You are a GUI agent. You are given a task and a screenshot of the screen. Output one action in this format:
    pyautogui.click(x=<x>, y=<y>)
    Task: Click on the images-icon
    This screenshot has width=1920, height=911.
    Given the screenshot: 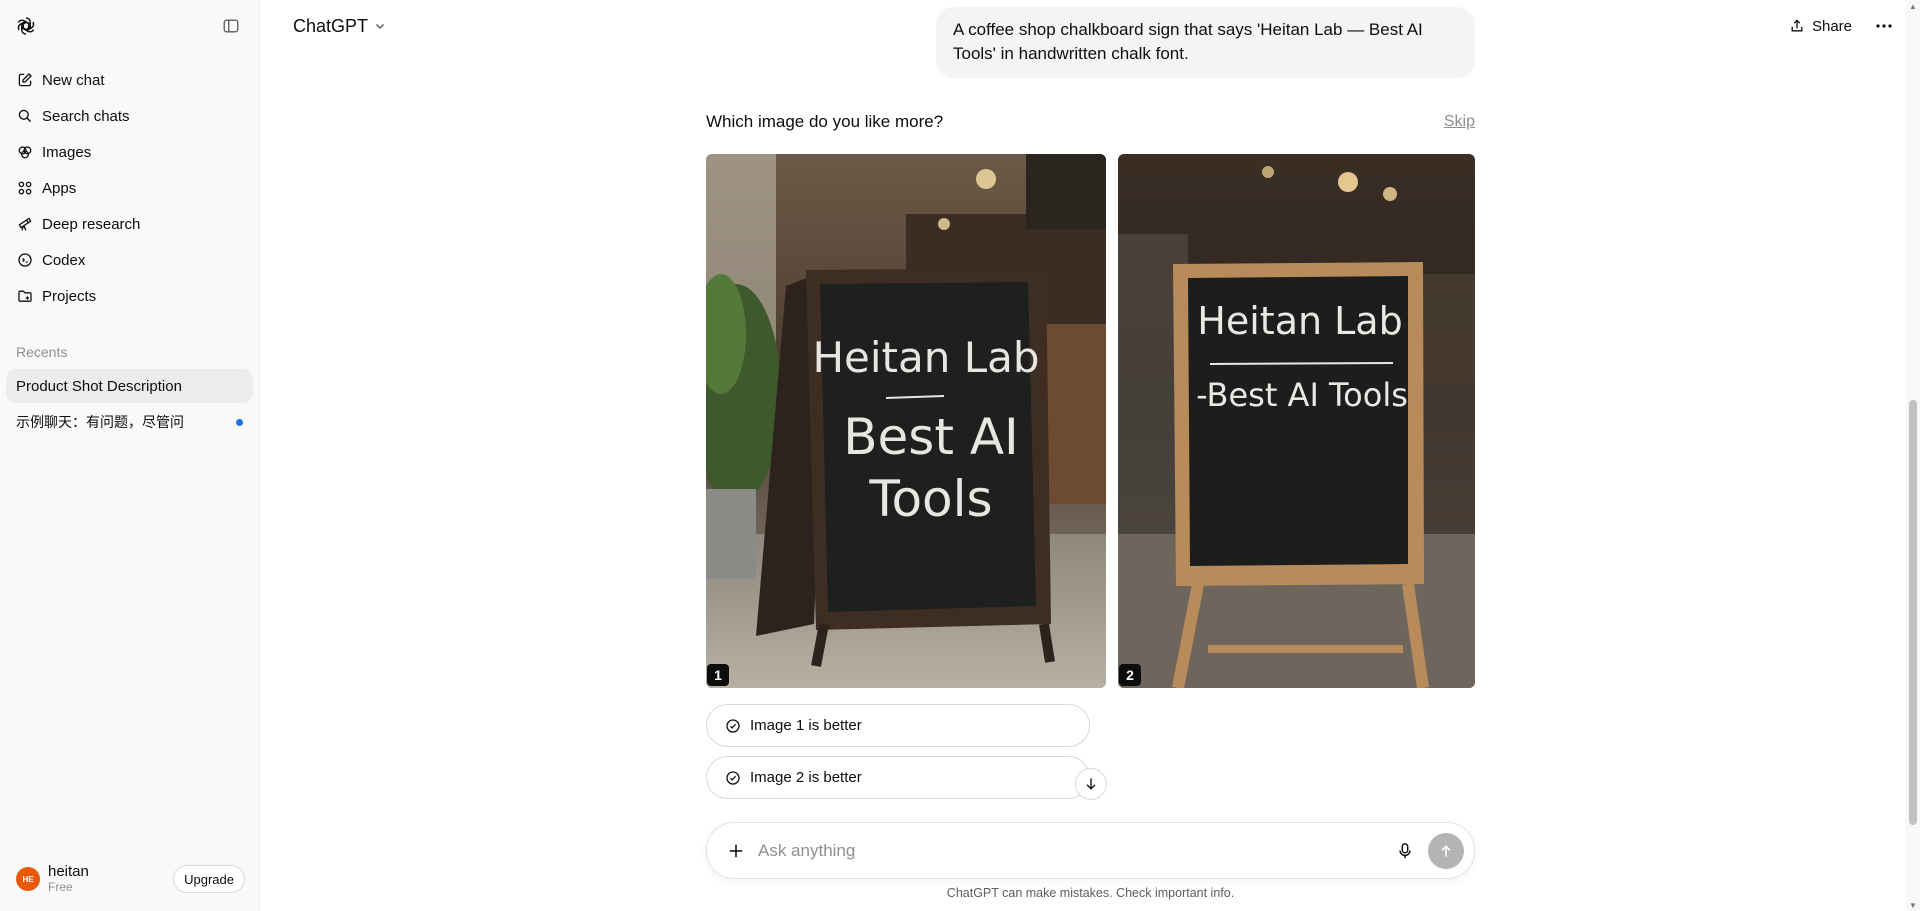 What is the action you would take?
    pyautogui.click(x=25, y=152)
    